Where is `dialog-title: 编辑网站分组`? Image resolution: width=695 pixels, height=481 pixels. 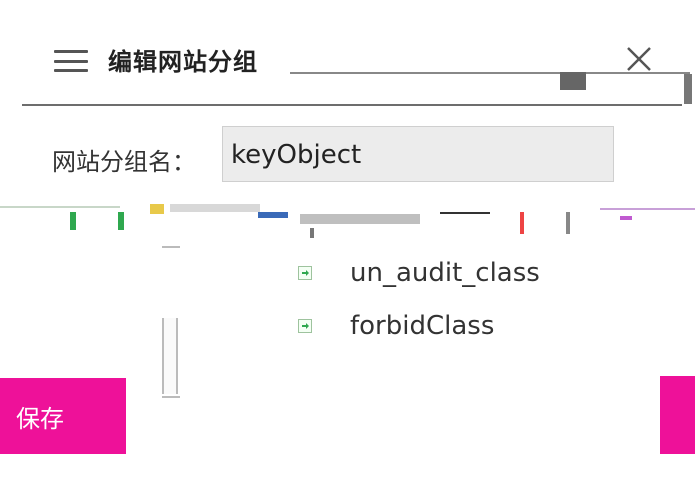
dialog-title: 编辑网站分组 is located at coordinates (183, 62).